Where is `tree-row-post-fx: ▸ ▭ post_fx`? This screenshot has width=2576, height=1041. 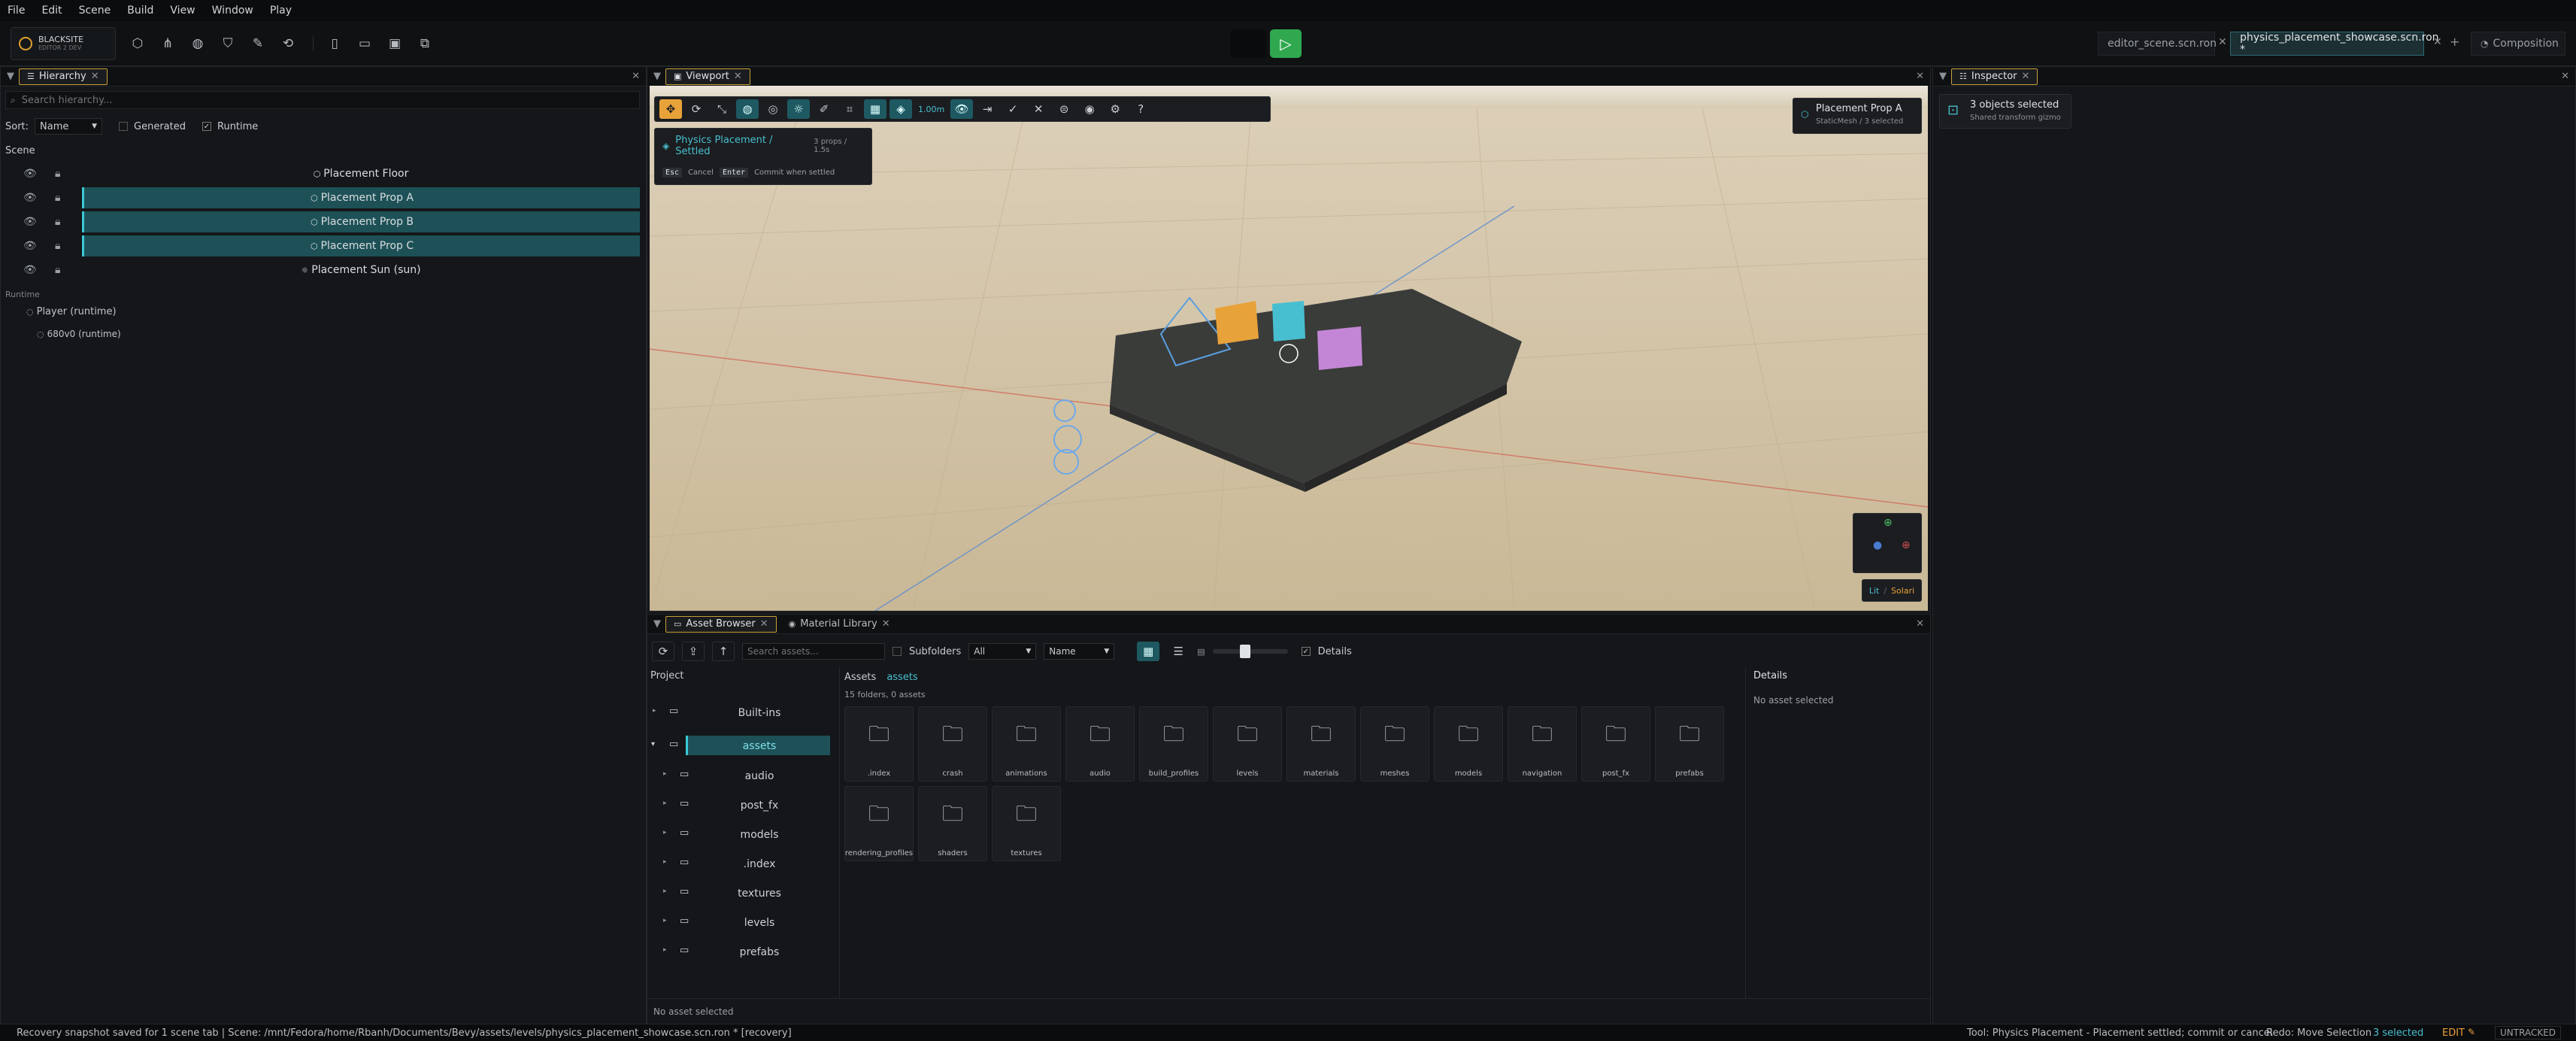 tree-row-post-fx: ▸ ▭ post_fx is located at coordinates (741, 807).